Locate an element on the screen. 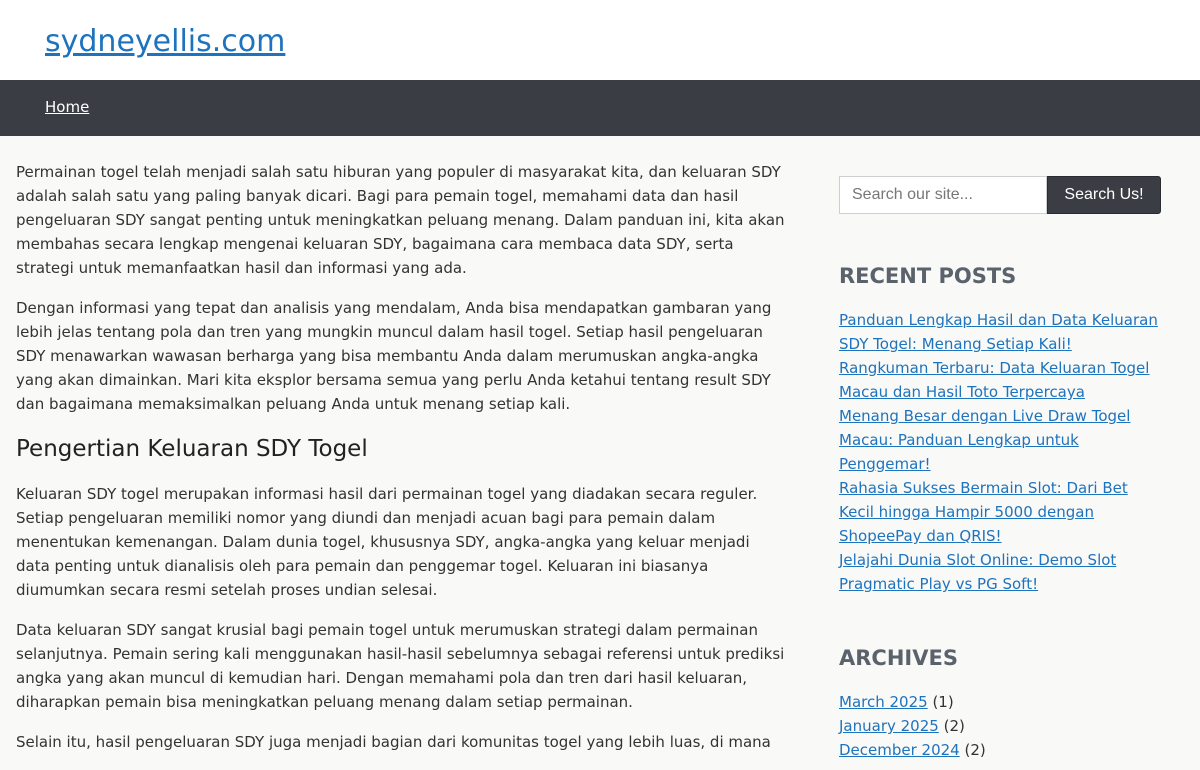 The width and height of the screenshot is (1200, 770). list-item: January 2025 (2) is located at coordinates (1001, 726).